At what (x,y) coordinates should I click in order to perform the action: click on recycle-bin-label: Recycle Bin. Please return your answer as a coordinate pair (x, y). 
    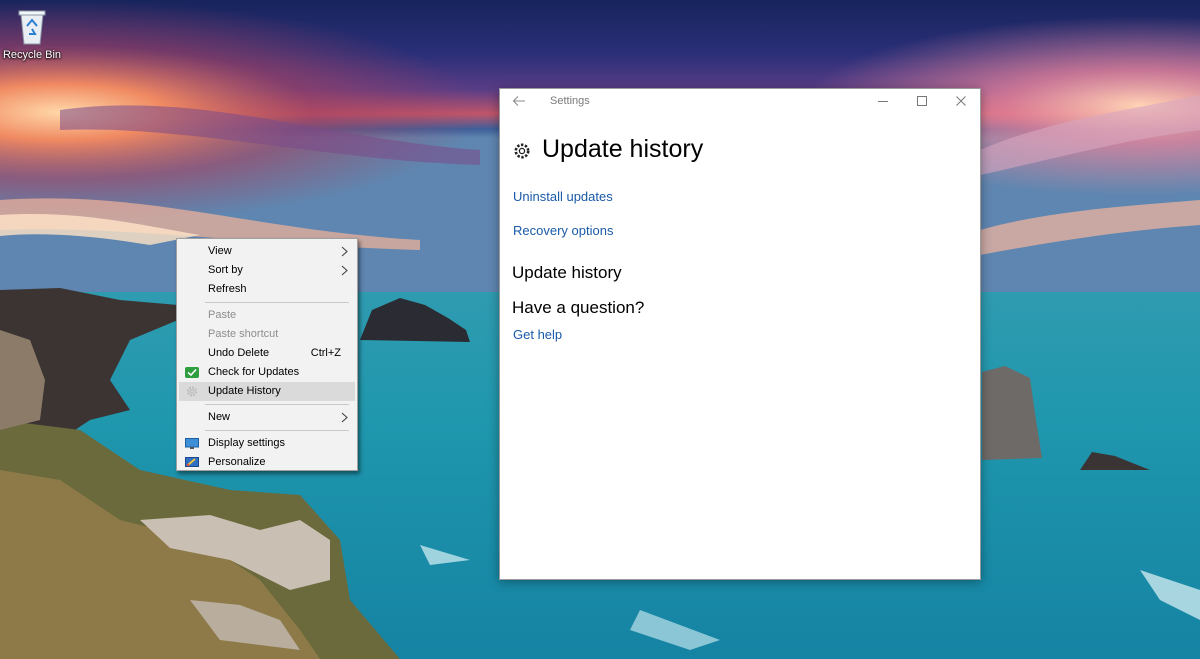
    Looking at the image, I should click on (32, 55).